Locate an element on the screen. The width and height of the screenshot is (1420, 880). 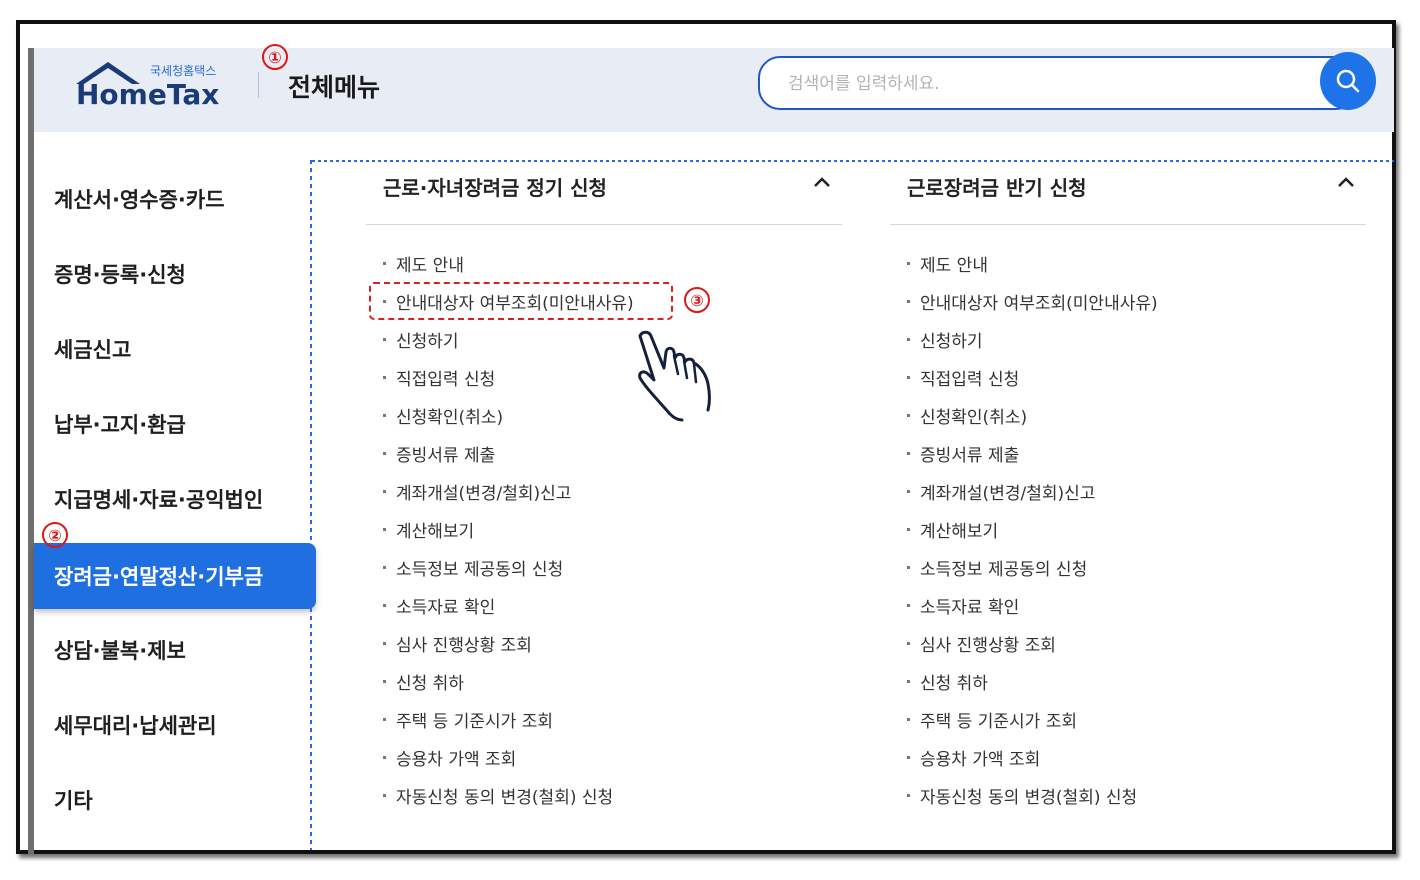
collapse-regular-chevron-up-icon is located at coordinates (822, 182).